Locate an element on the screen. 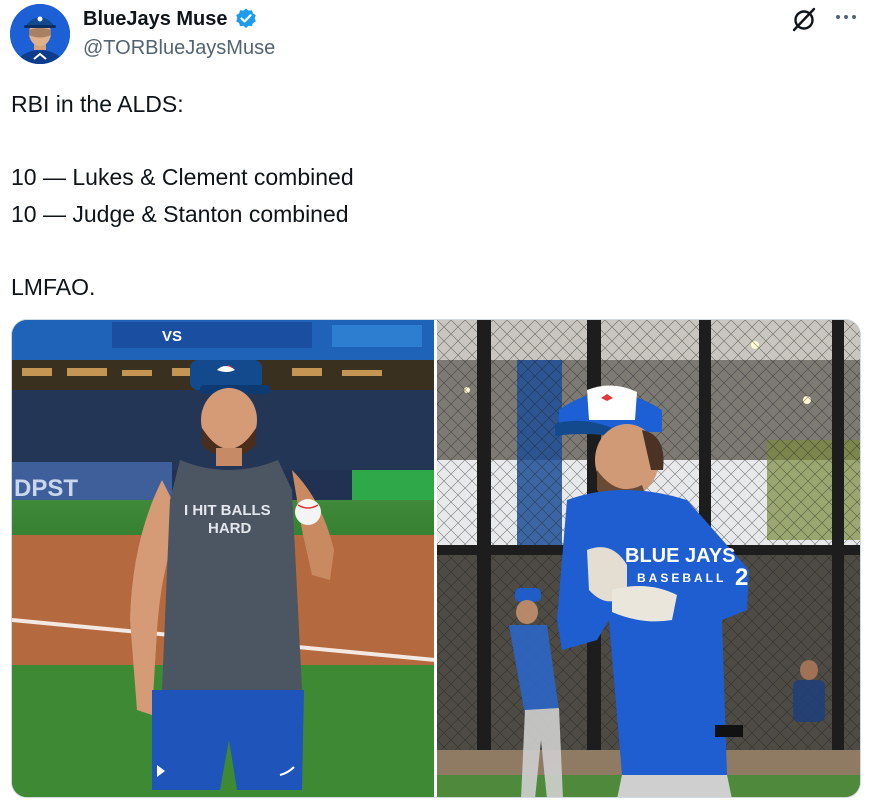 The width and height of the screenshot is (873, 804). shirt-text-line2: HARD is located at coordinates (229, 528).